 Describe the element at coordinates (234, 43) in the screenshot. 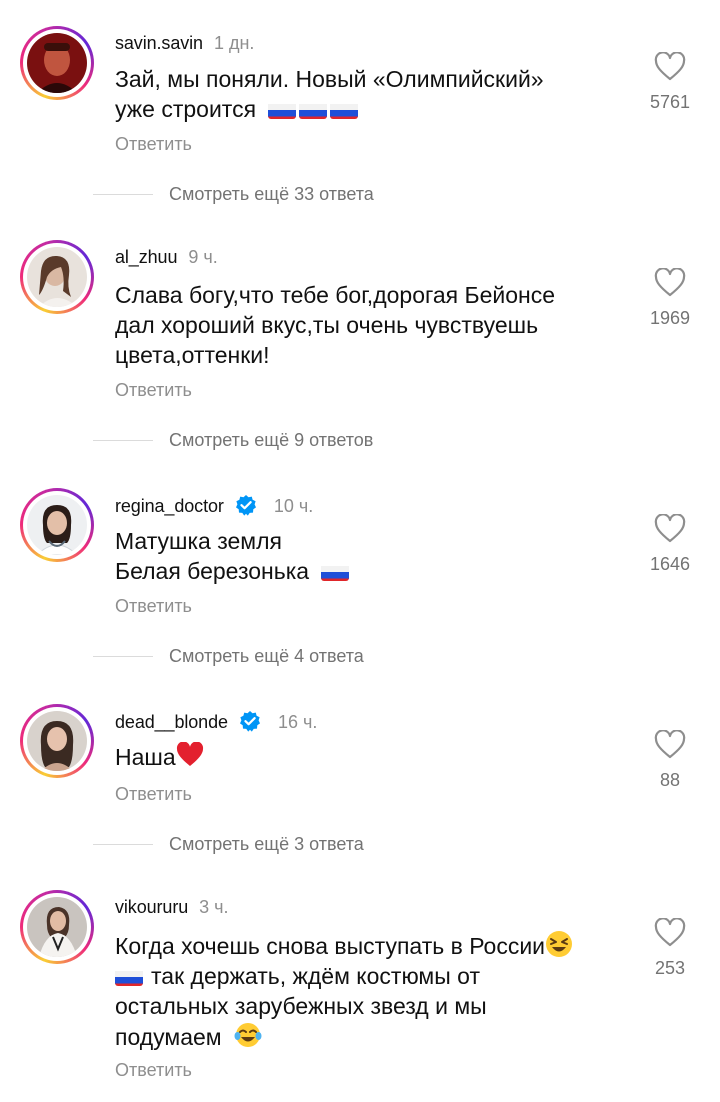

I see `comment-time: 1 дн.` at that location.